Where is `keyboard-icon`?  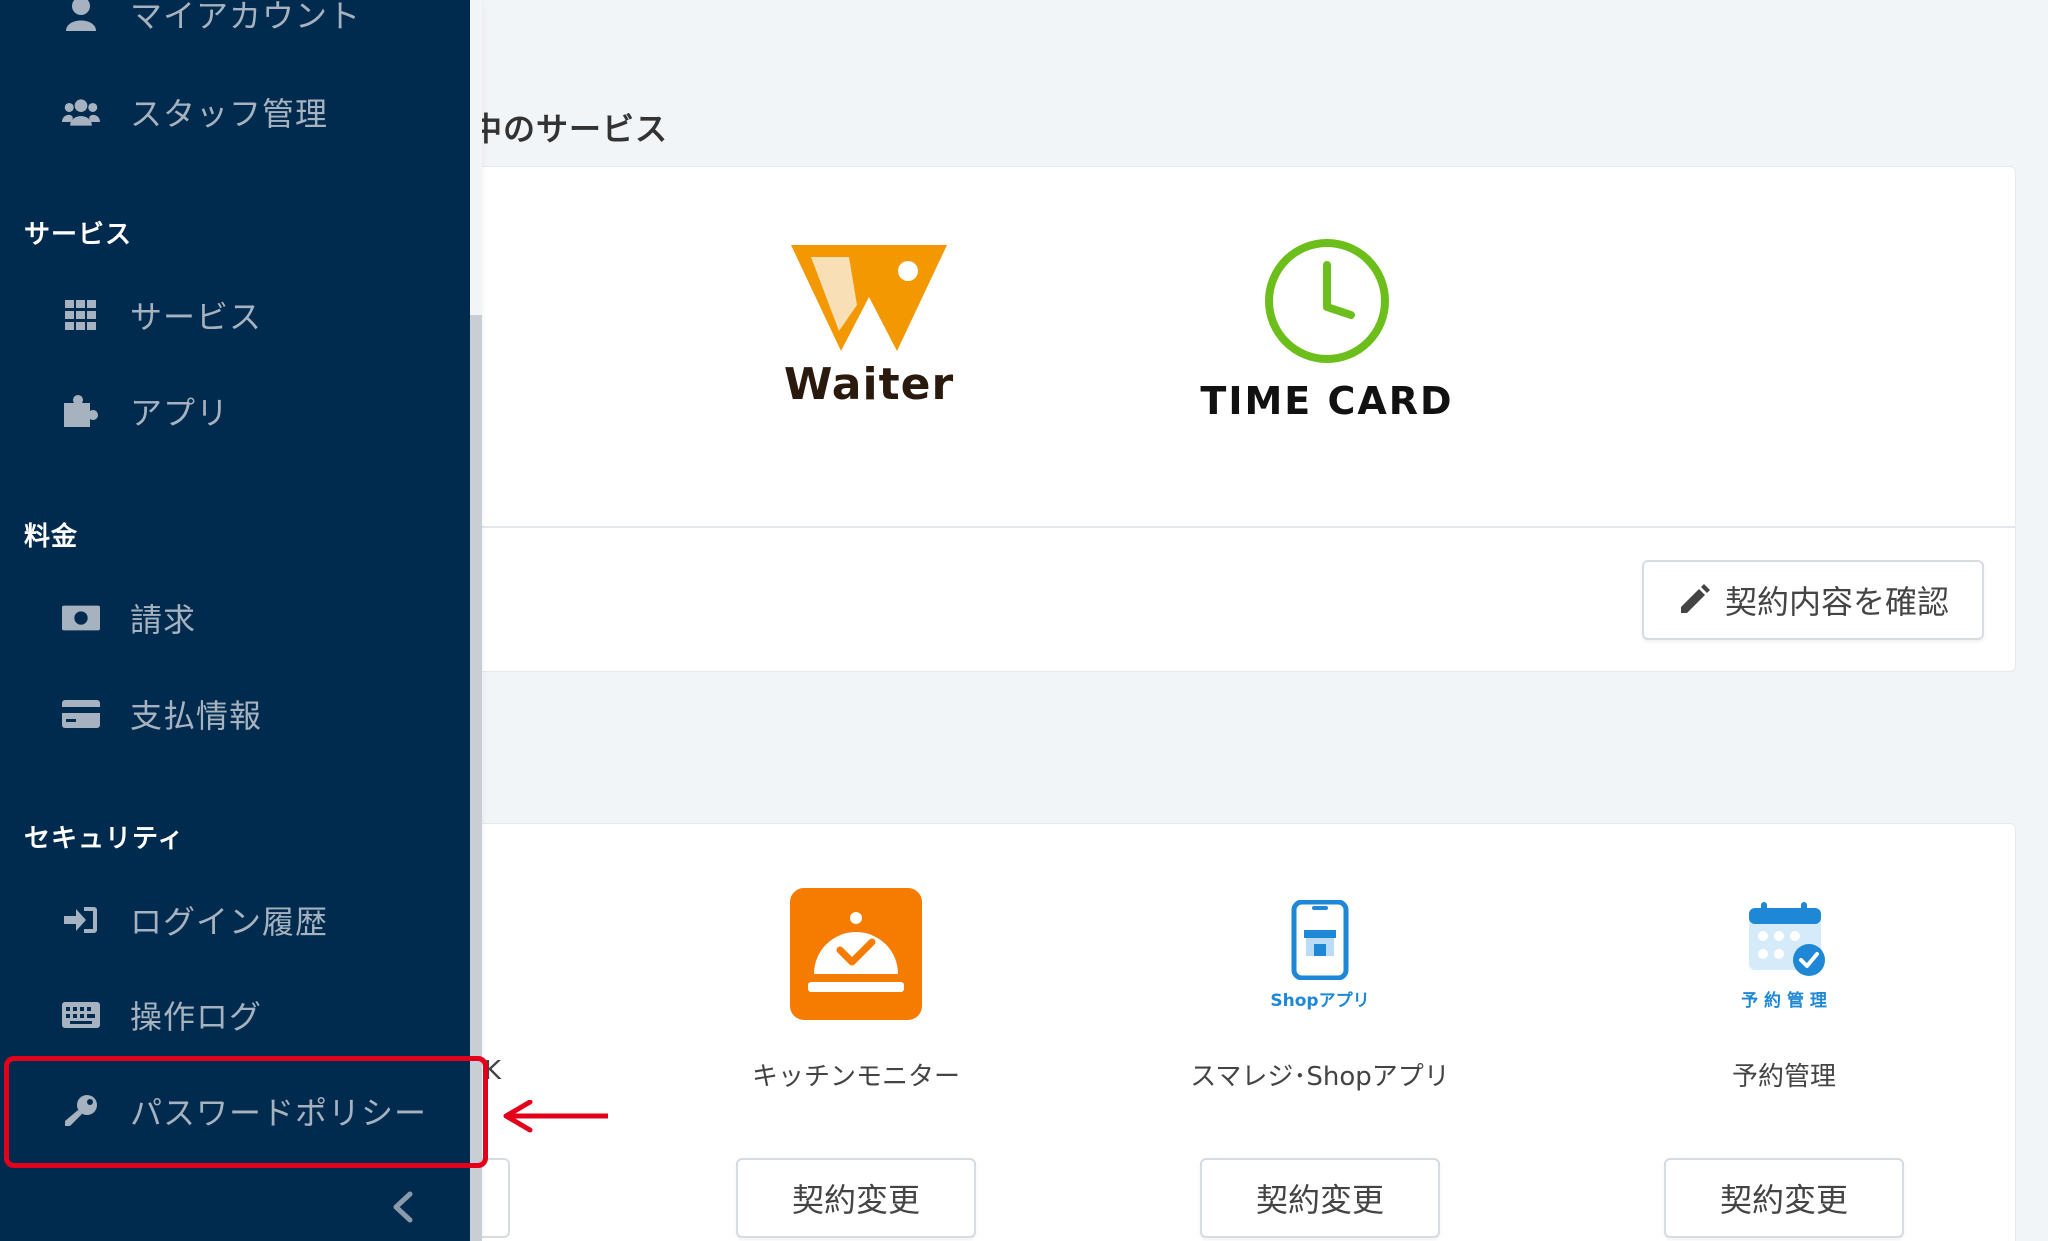
keyboard-icon is located at coordinates (81, 1015).